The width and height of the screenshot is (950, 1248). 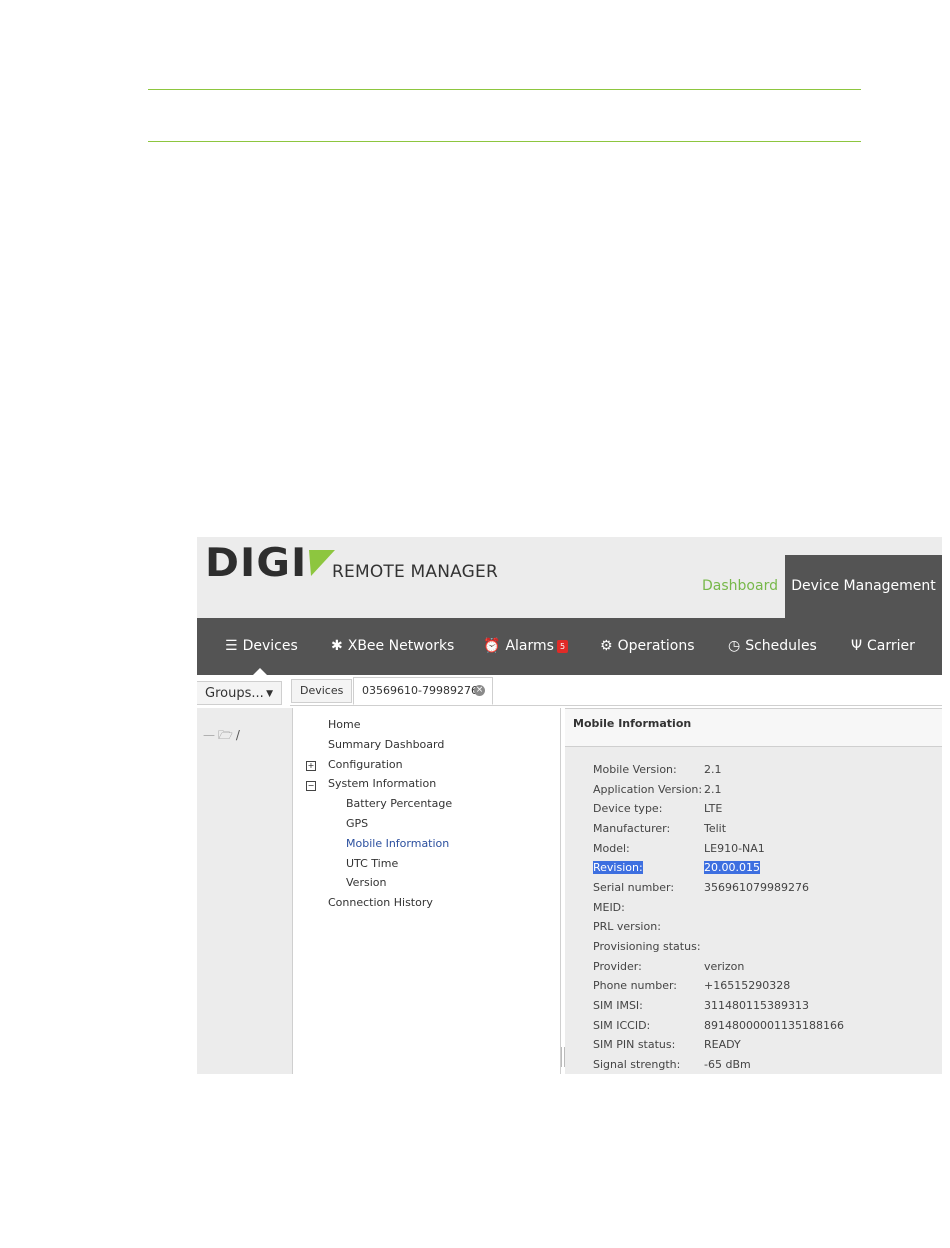 I want to click on nav-devices: ☰ Devices, so click(x=261, y=646).